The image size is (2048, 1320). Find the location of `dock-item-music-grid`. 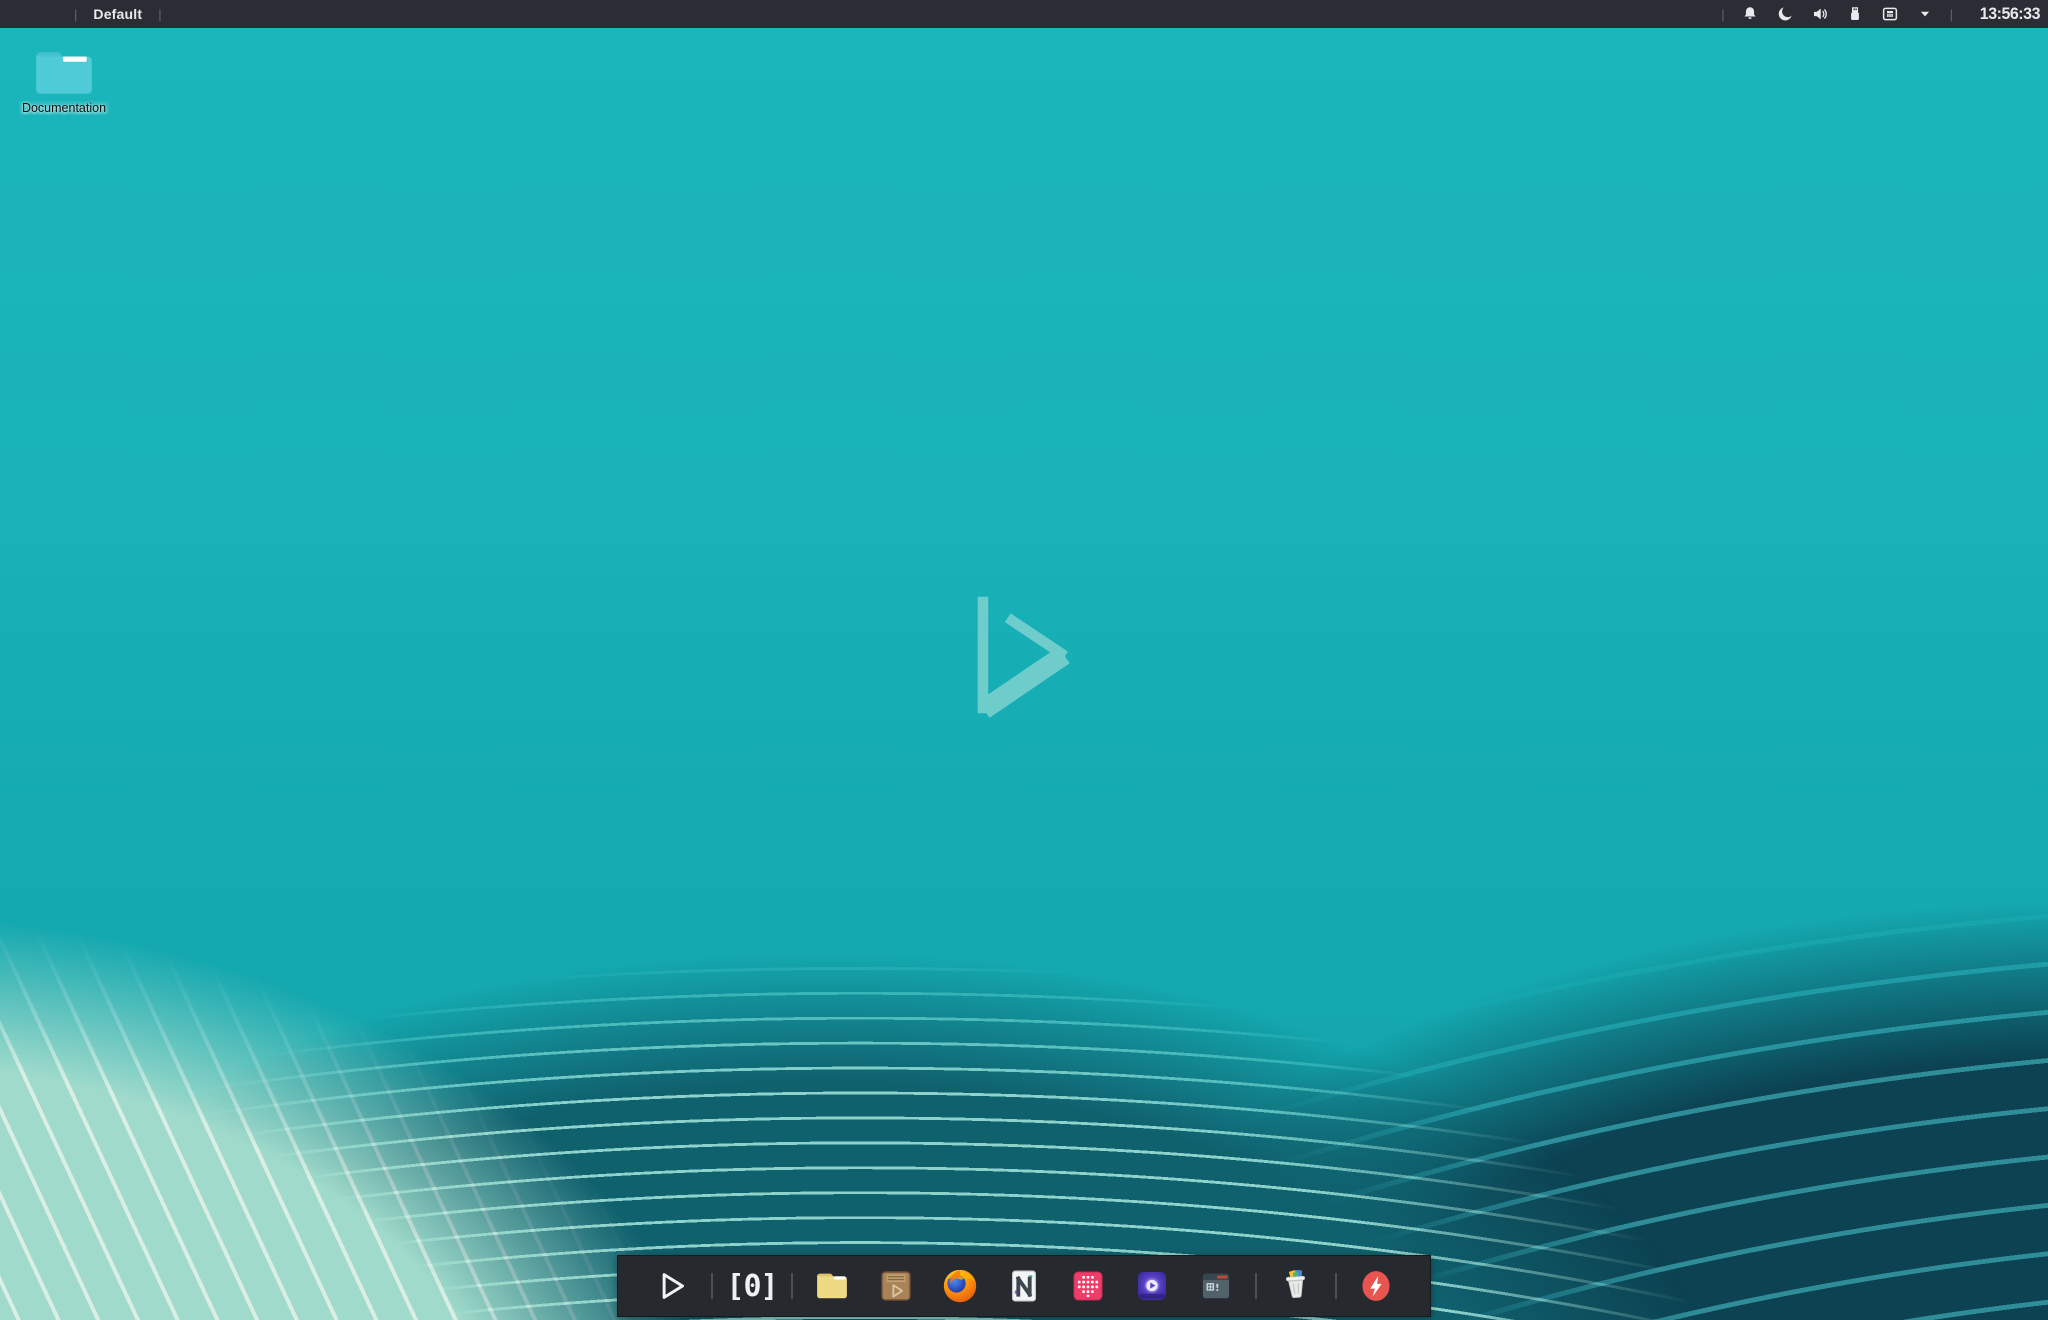

dock-item-music-grid is located at coordinates (1088, 1286).